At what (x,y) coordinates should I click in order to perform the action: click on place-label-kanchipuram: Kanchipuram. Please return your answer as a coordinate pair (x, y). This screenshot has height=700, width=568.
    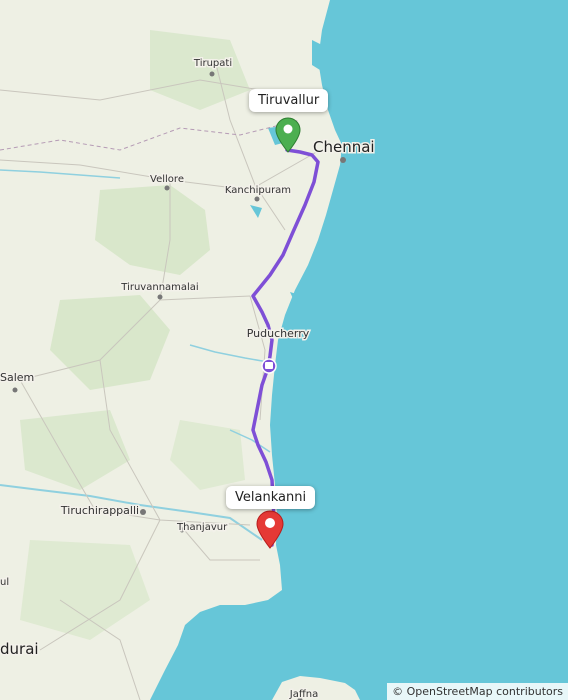
    Looking at the image, I should click on (258, 190).